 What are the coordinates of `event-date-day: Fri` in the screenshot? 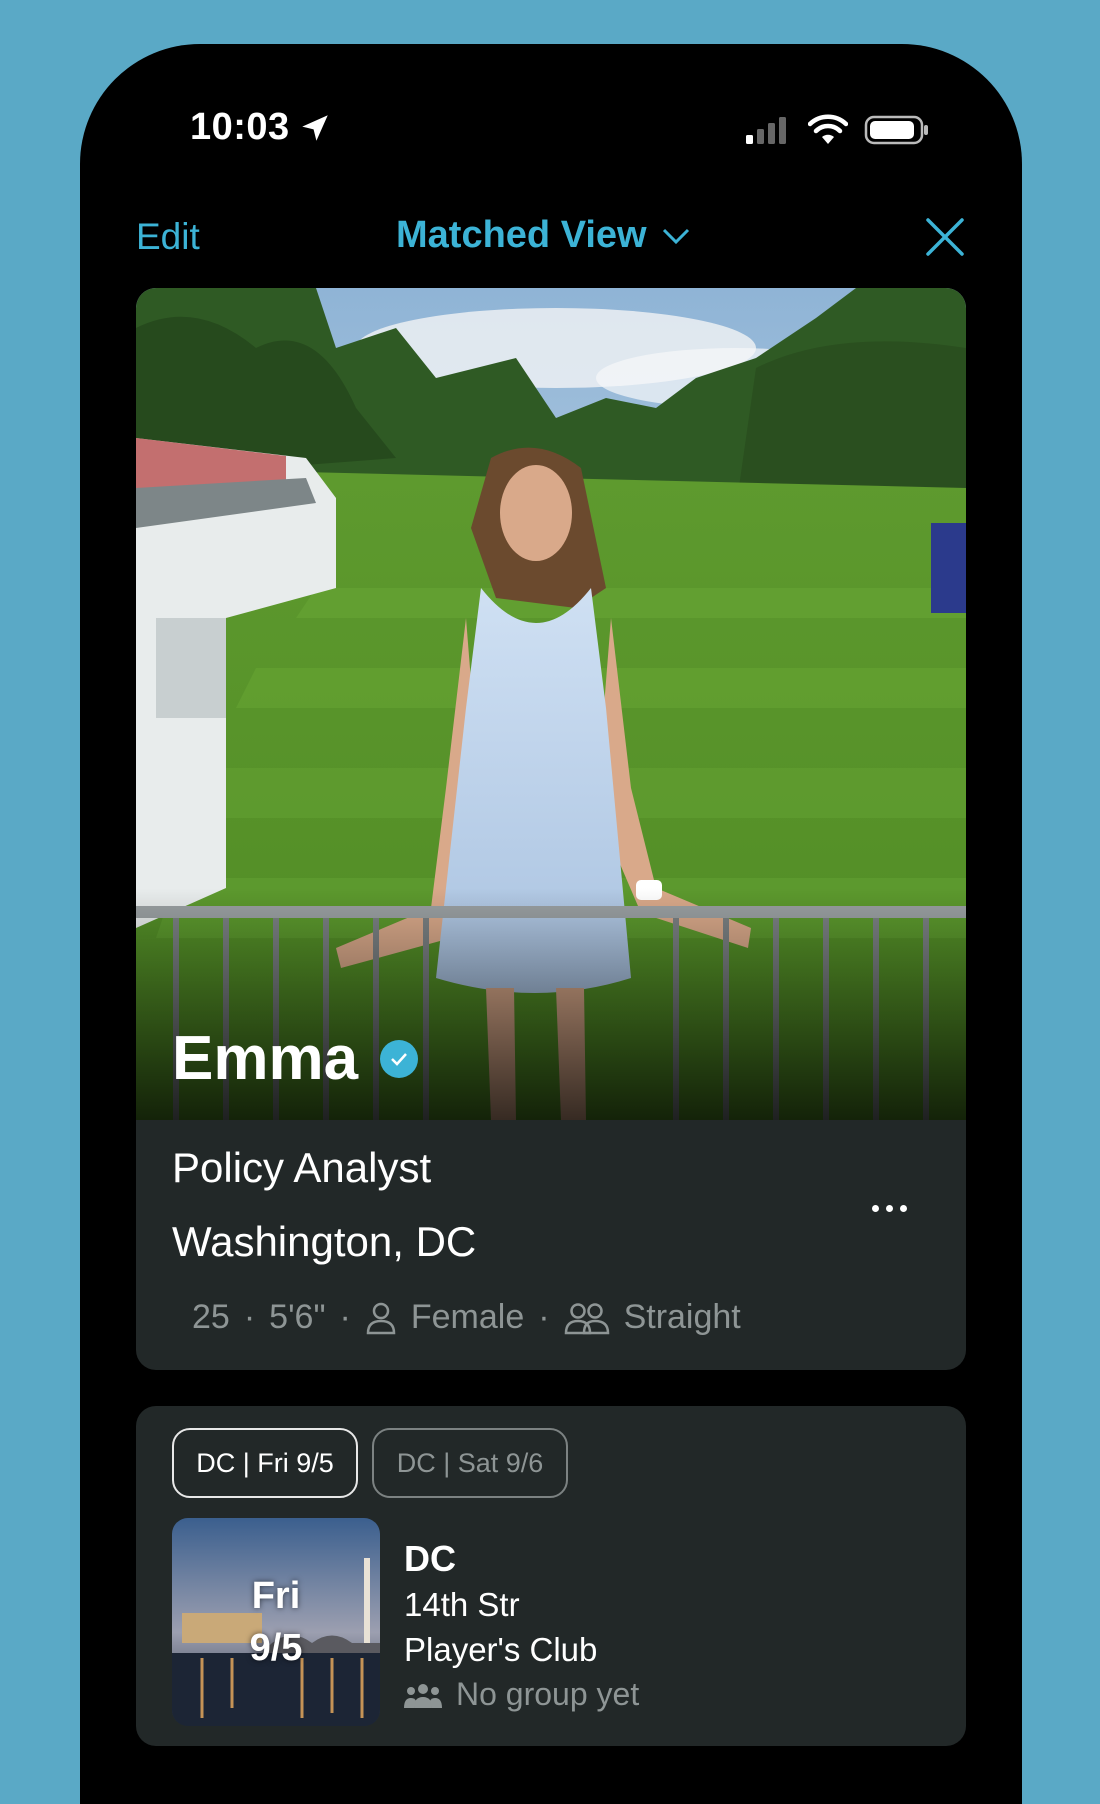 It's located at (276, 1596).